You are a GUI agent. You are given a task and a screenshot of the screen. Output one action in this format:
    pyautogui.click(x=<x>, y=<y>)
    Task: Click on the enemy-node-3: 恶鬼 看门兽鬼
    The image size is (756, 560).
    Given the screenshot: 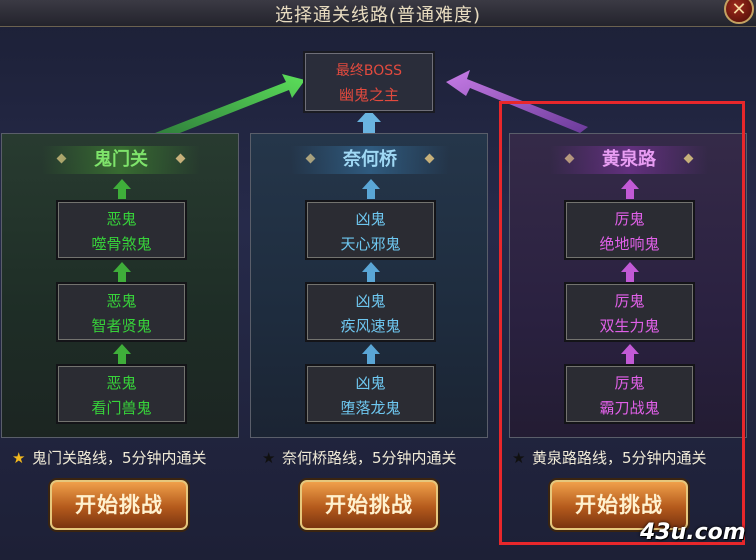 What is the action you would take?
    pyautogui.click(x=121, y=394)
    